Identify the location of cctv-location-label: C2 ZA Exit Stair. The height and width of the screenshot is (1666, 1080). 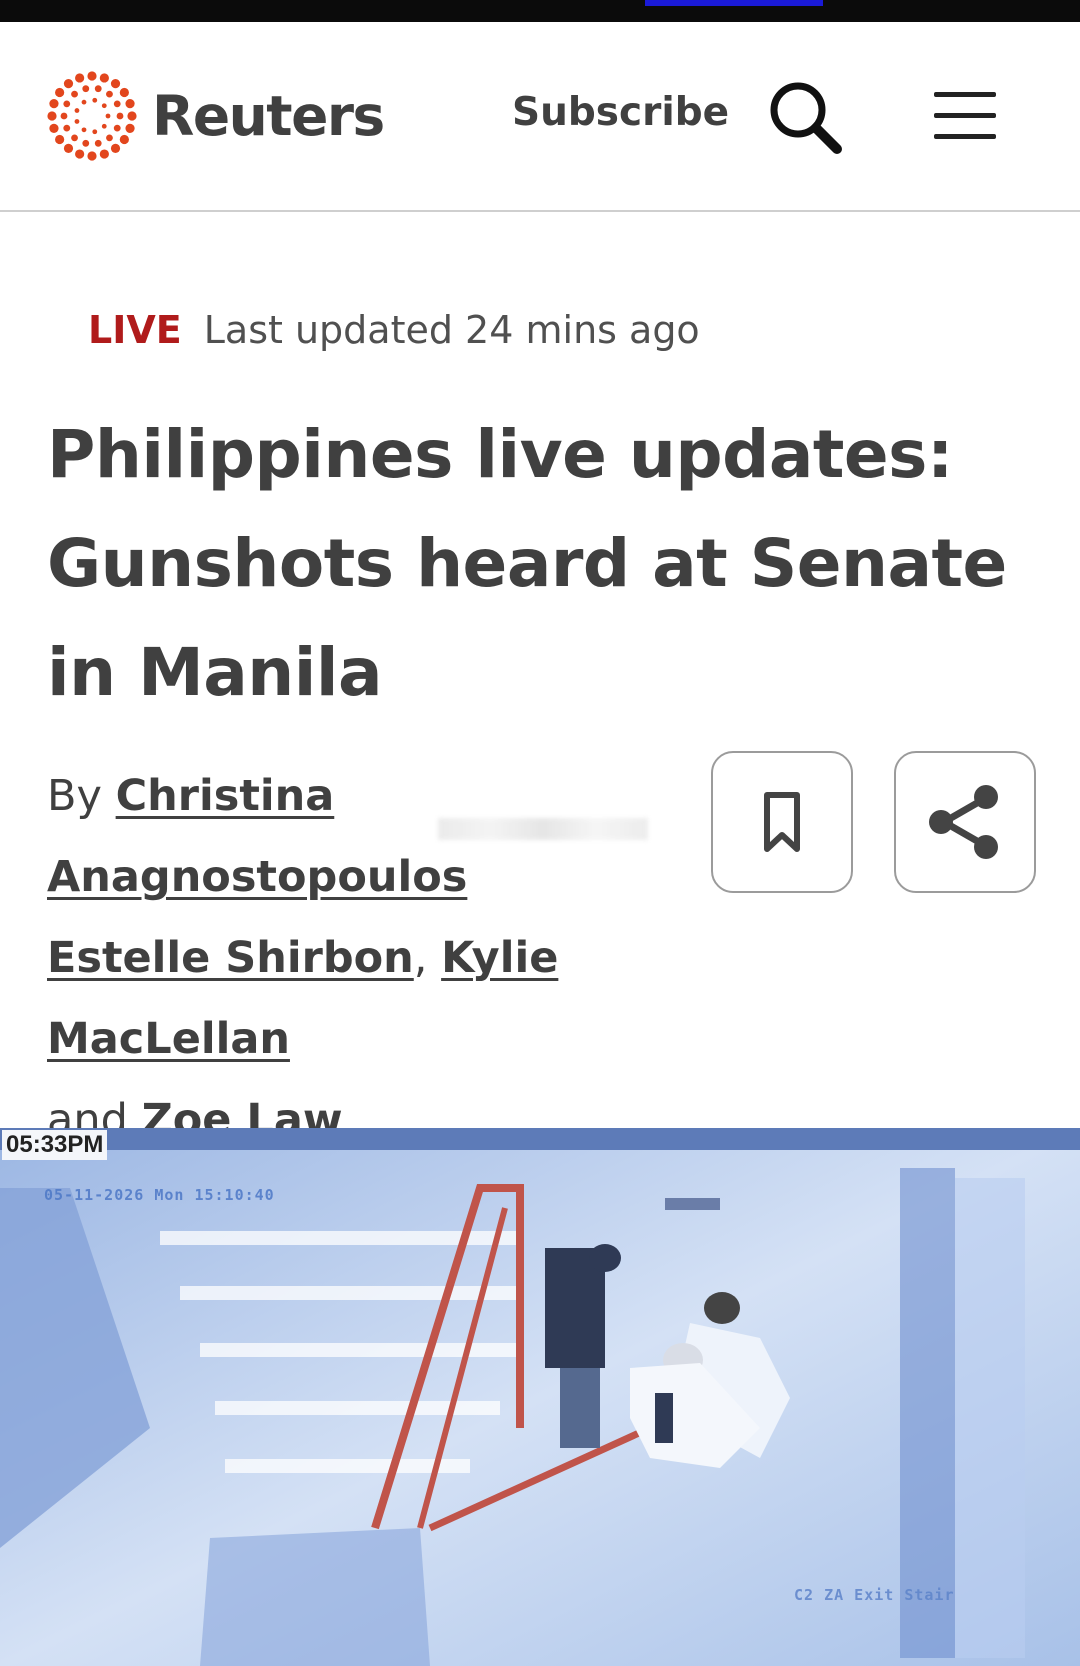
(874, 1595).